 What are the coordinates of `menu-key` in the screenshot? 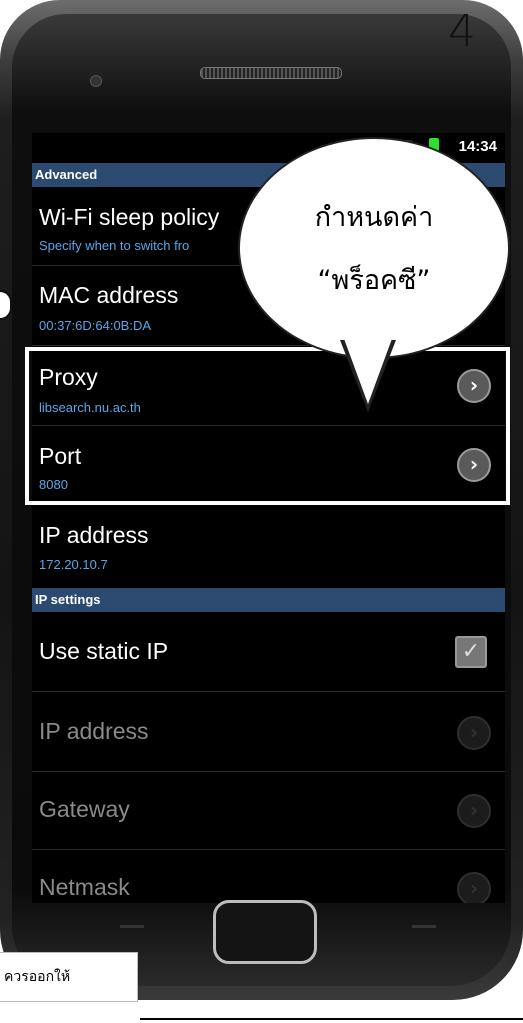 It's located at (132, 926).